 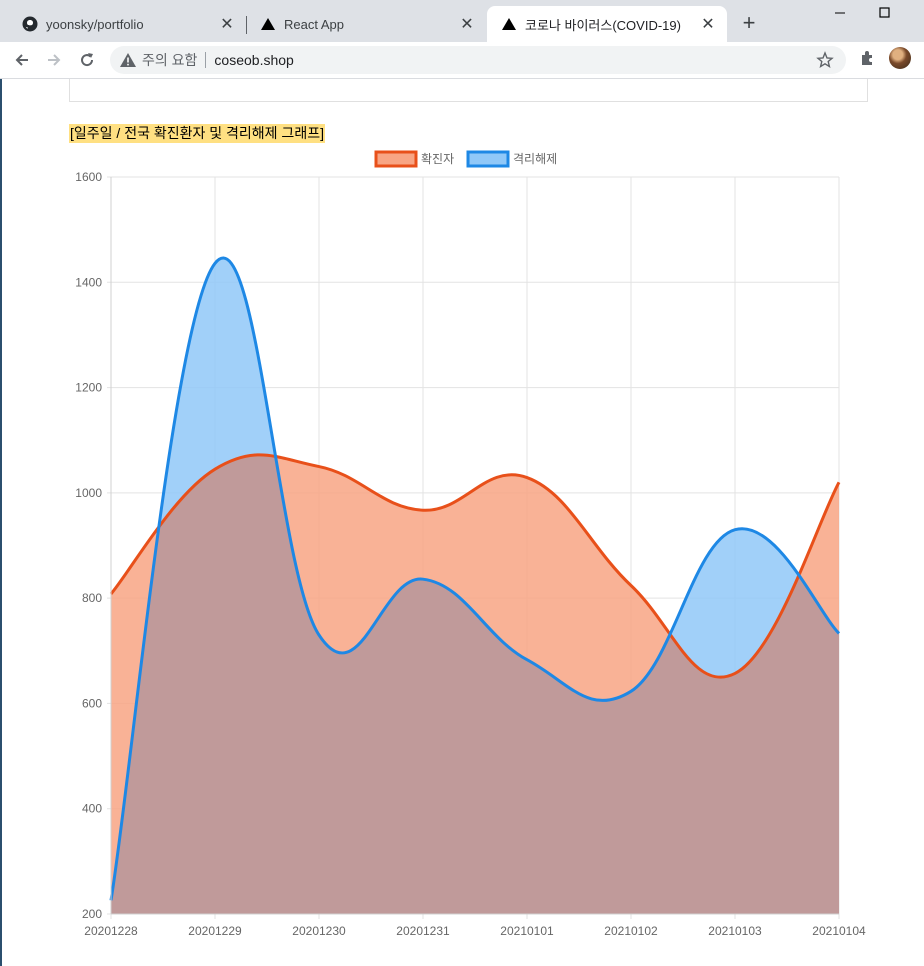 What do you see at coordinates (478, 60) in the screenshot?
I see `address-bar: 주의 요함 coseob.shop` at bounding box center [478, 60].